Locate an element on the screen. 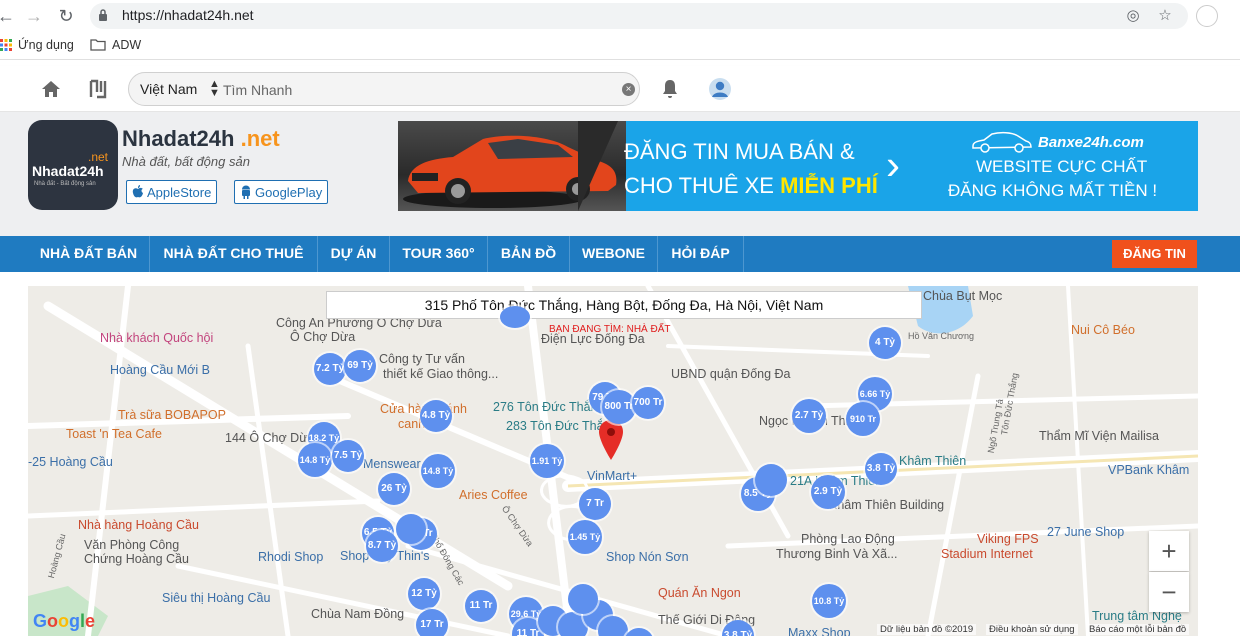  price-marker: 26 Tỷ is located at coordinates (394, 489).